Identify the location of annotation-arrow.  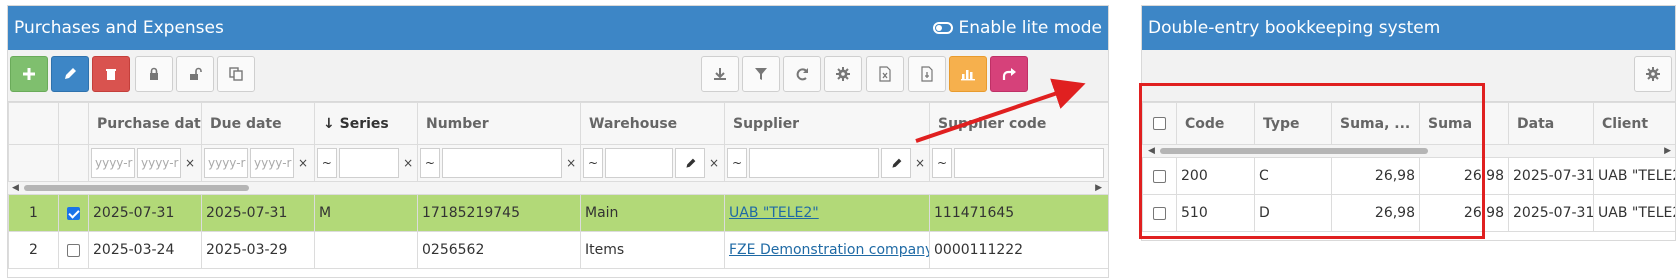
(1000, 110).